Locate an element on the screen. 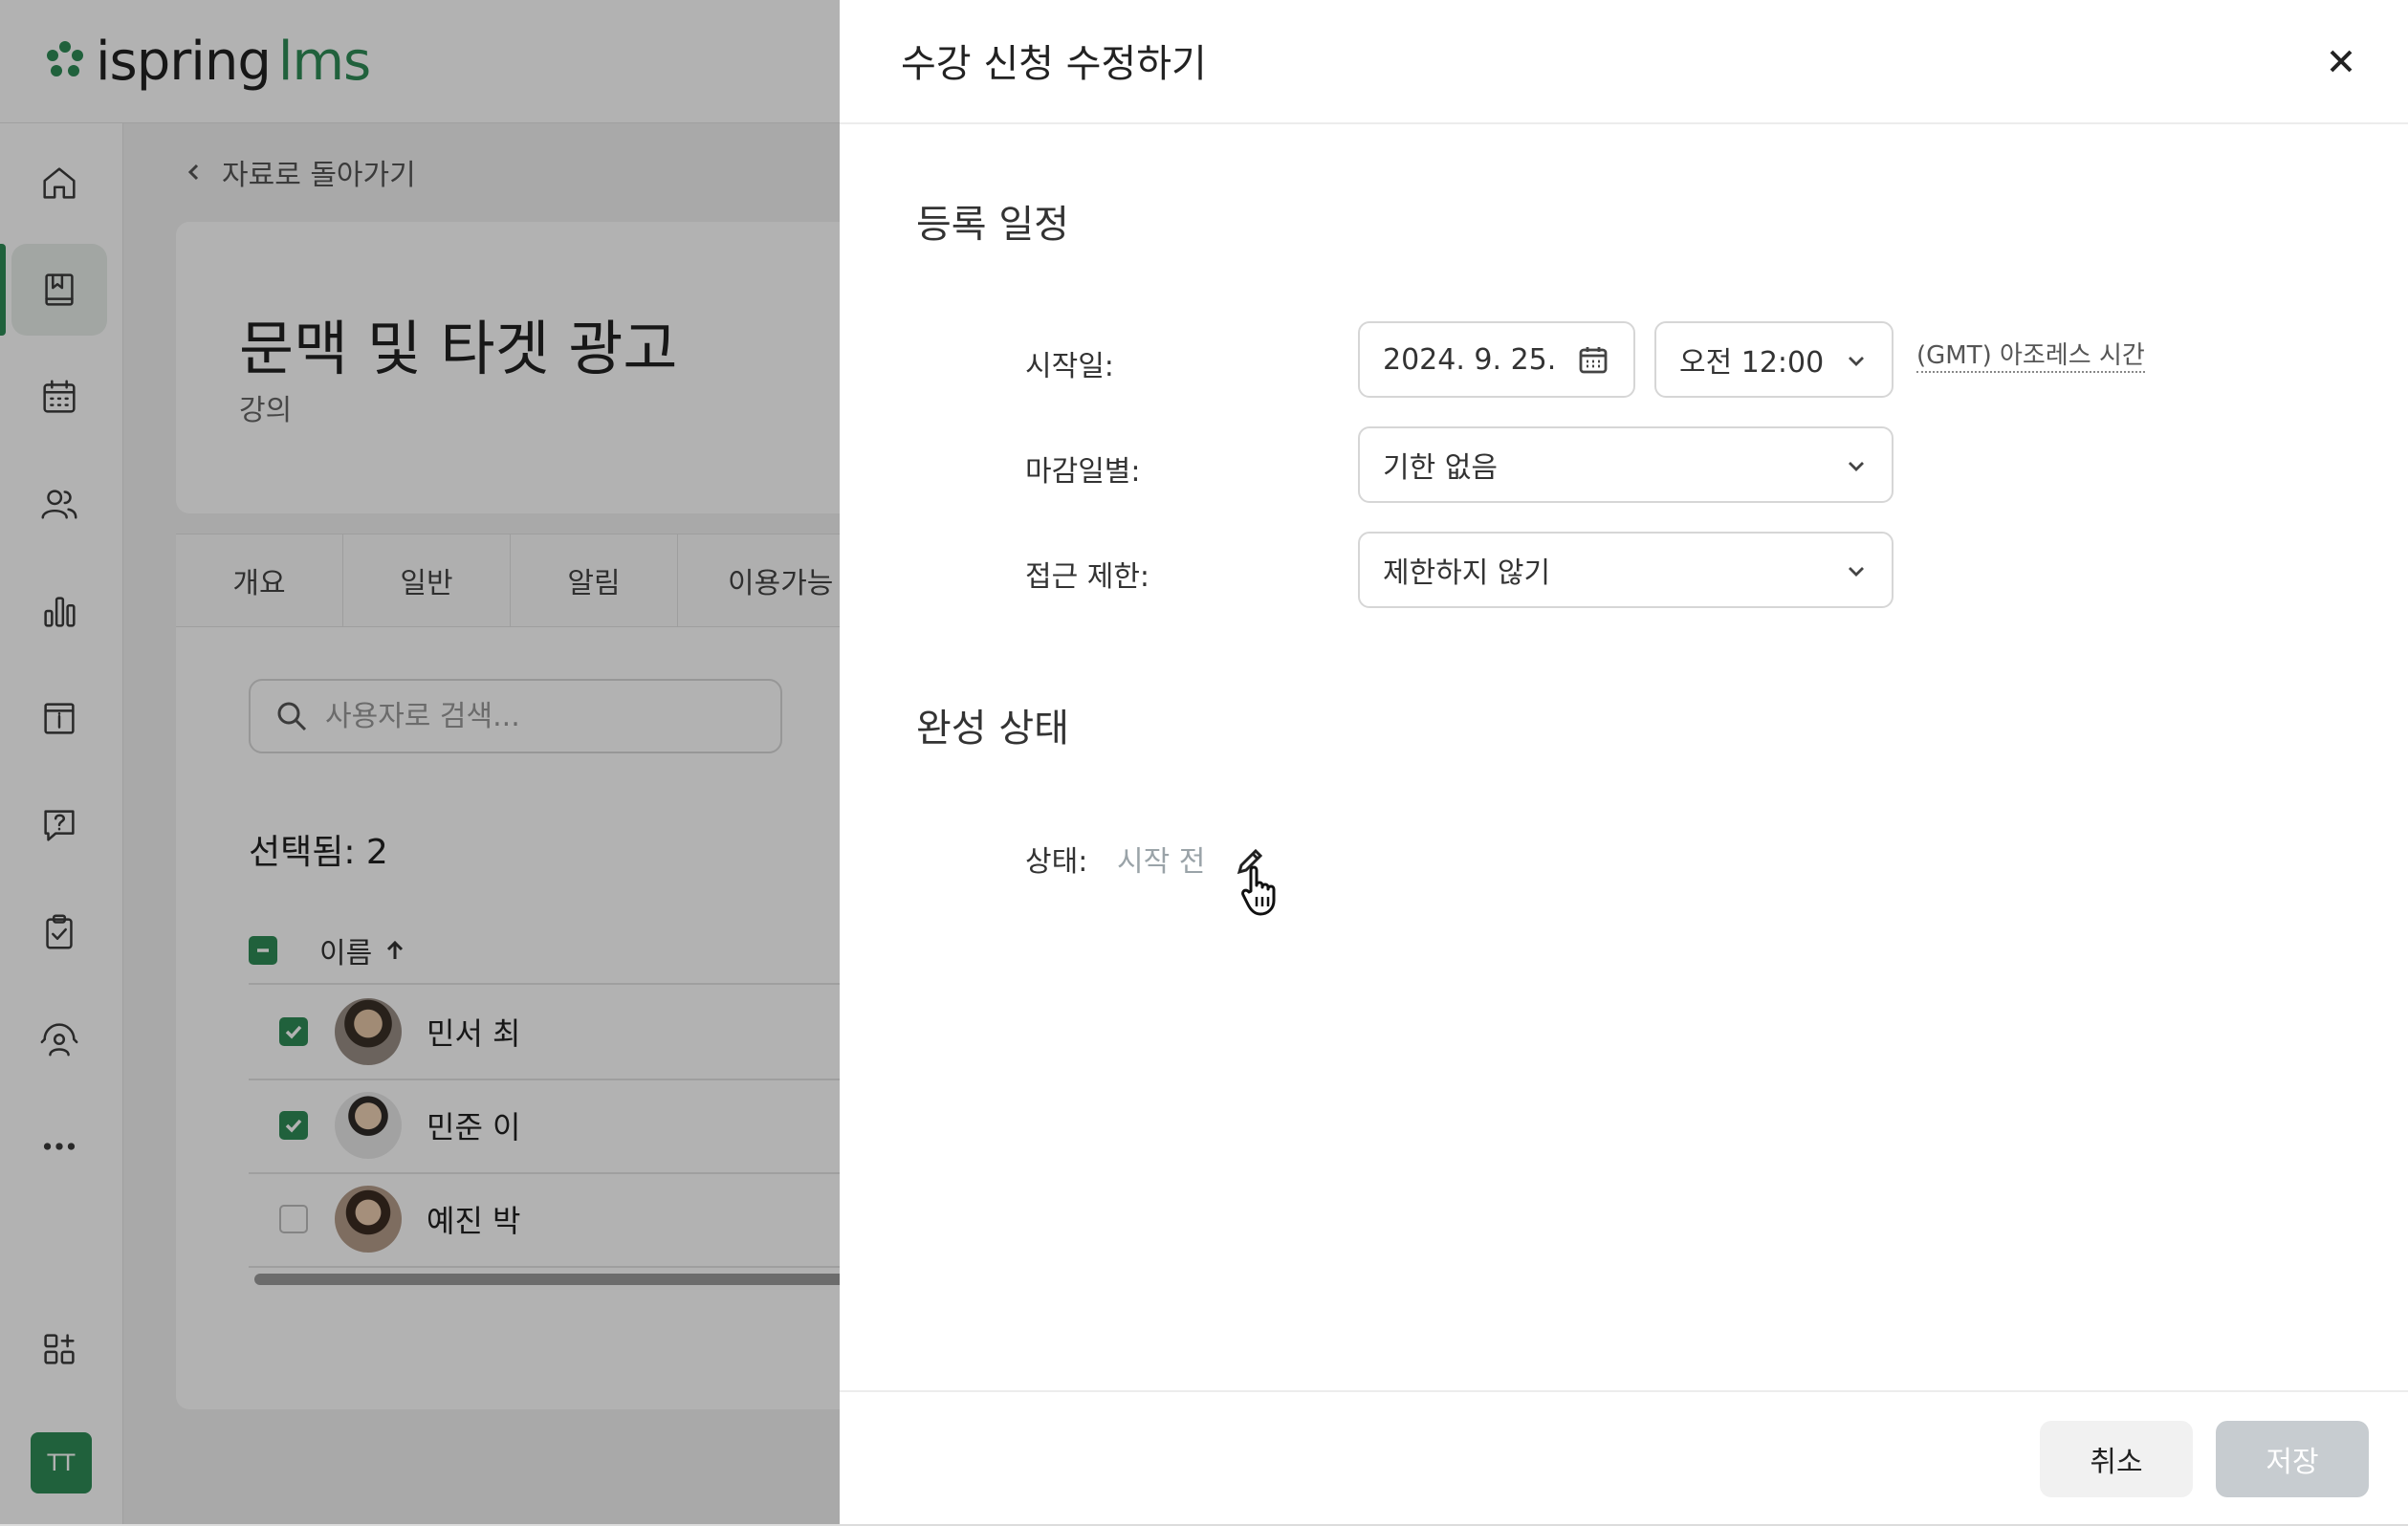  start-date-label: 시작일: is located at coordinates (1070, 366).